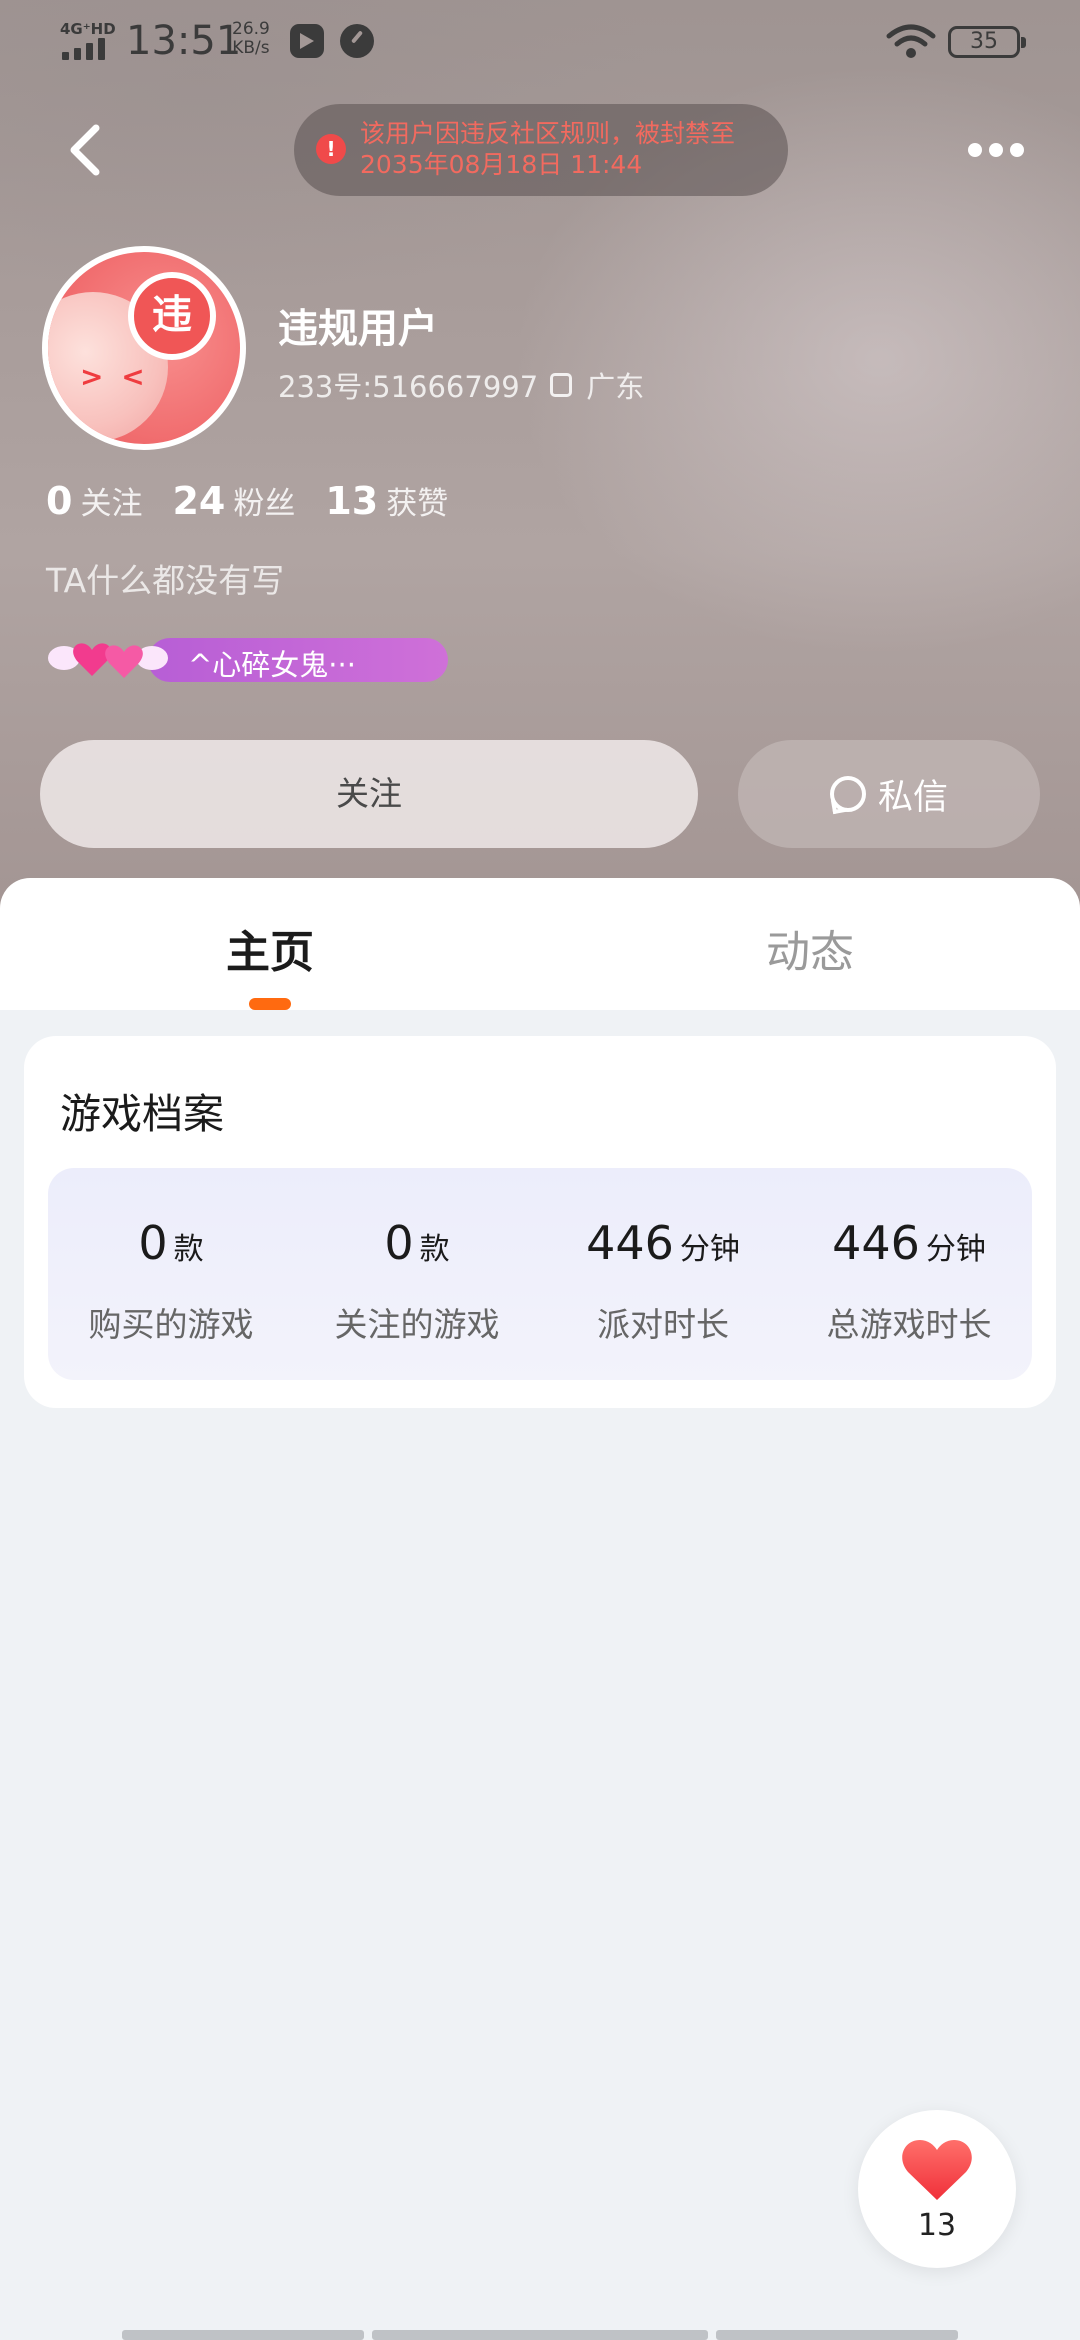  I want to click on stat-likes-count: 13, so click(352, 501).